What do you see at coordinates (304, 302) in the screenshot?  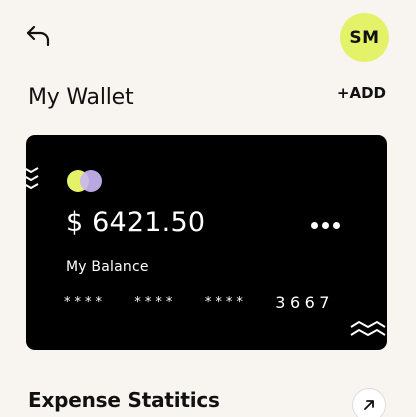 I see `card-last-four: 3667` at bounding box center [304, 302].